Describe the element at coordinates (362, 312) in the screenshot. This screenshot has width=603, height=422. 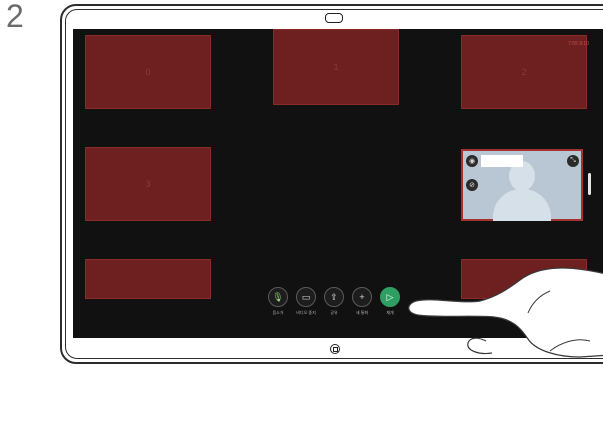
I see `new-call-label: 새 통화` at that location.